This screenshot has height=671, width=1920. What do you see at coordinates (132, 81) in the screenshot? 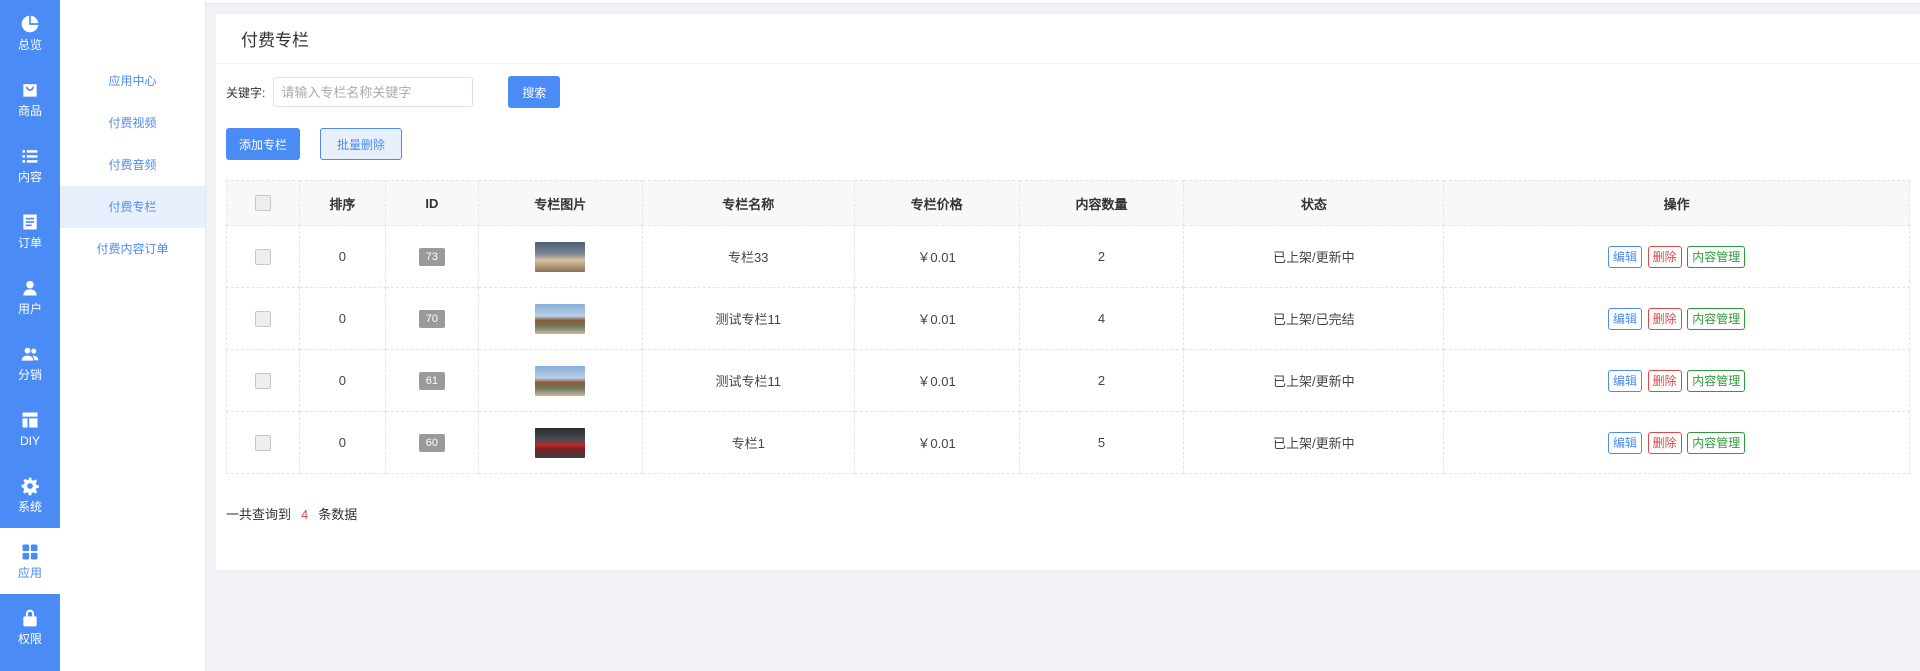
I see `submenu-app-center: 应用中心` at bounding box center [132, 81].